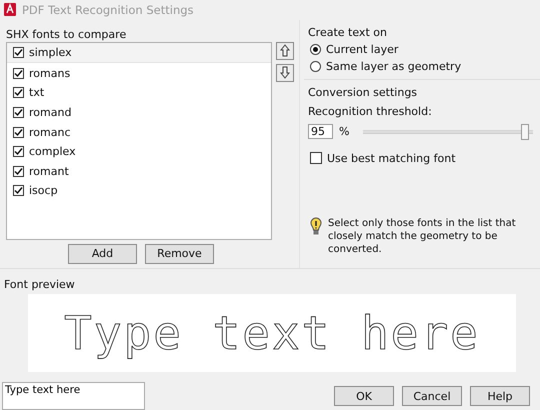  Describe the element at coordinates (73, 396) in the screenshot. I see `sample-text-field: Type text here` at that location.